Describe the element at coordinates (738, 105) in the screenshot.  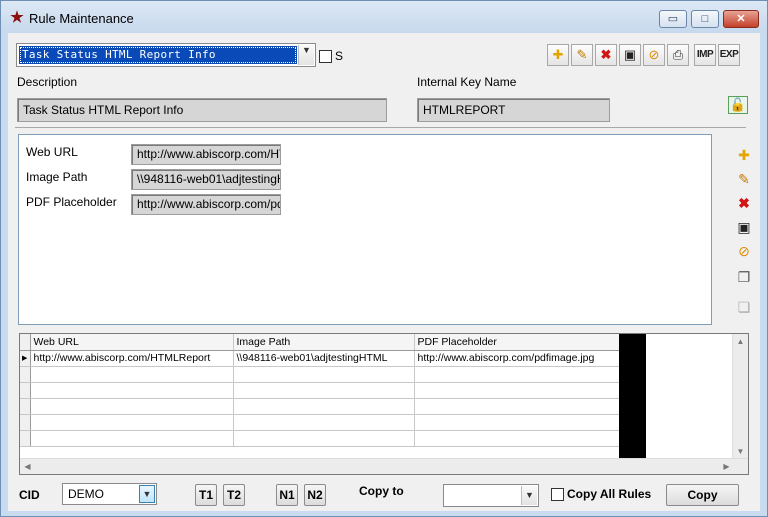
I see `unlocked-padlock-icon: 🔓` at that location.